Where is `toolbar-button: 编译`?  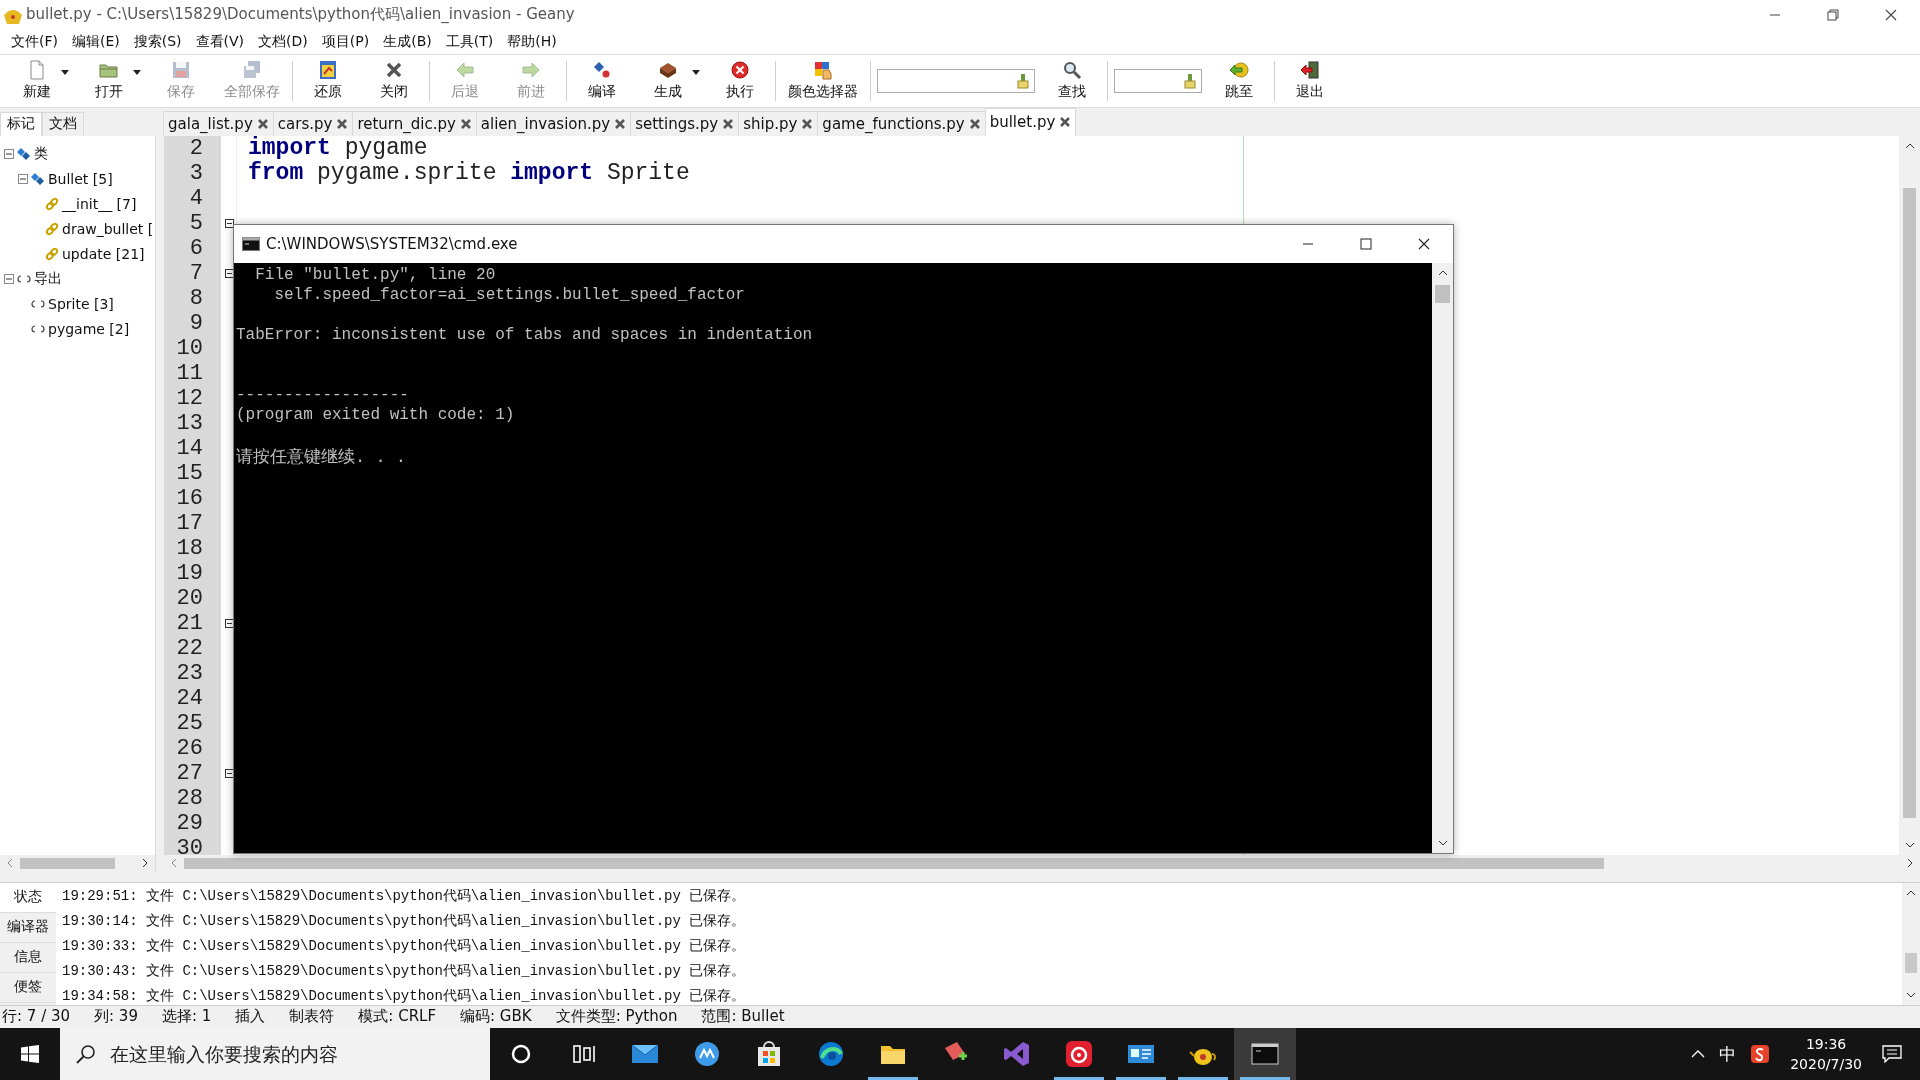 toolbar-button: 编译 is located at coordinates (602, 80).